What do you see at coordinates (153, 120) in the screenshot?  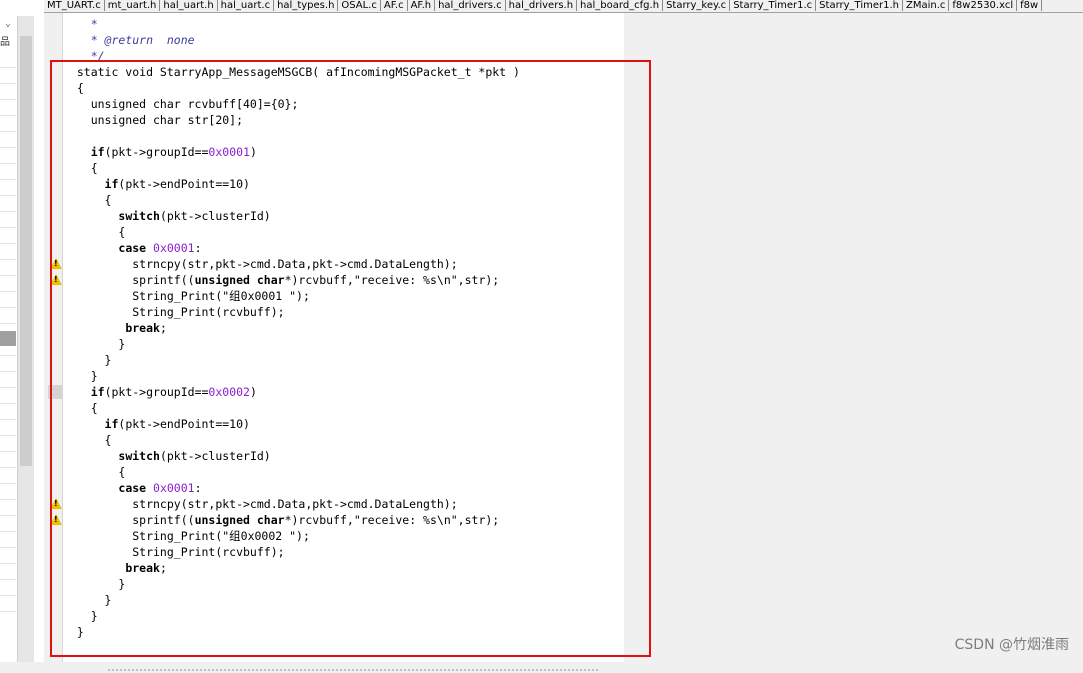 I see `code-line: unsigned char str[20];` at bounding box center [153, 120].